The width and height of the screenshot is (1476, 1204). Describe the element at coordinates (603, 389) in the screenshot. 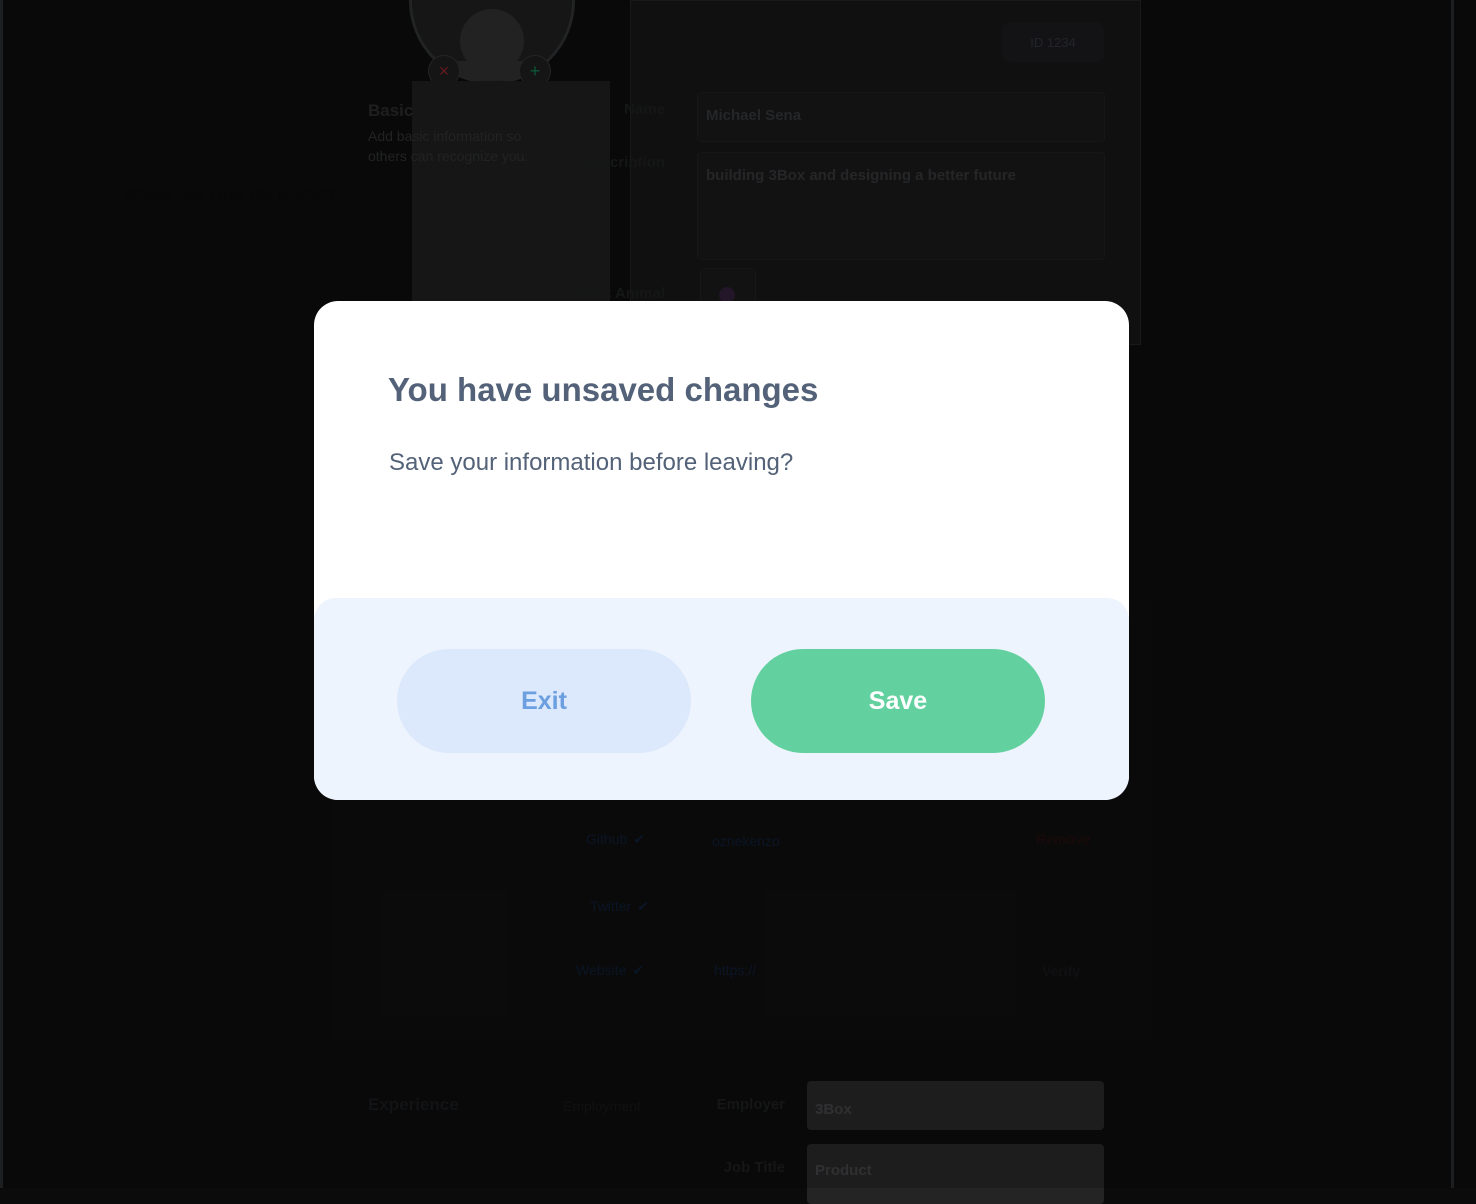

I see `dialog-title: You have unsaved changes` at that location.